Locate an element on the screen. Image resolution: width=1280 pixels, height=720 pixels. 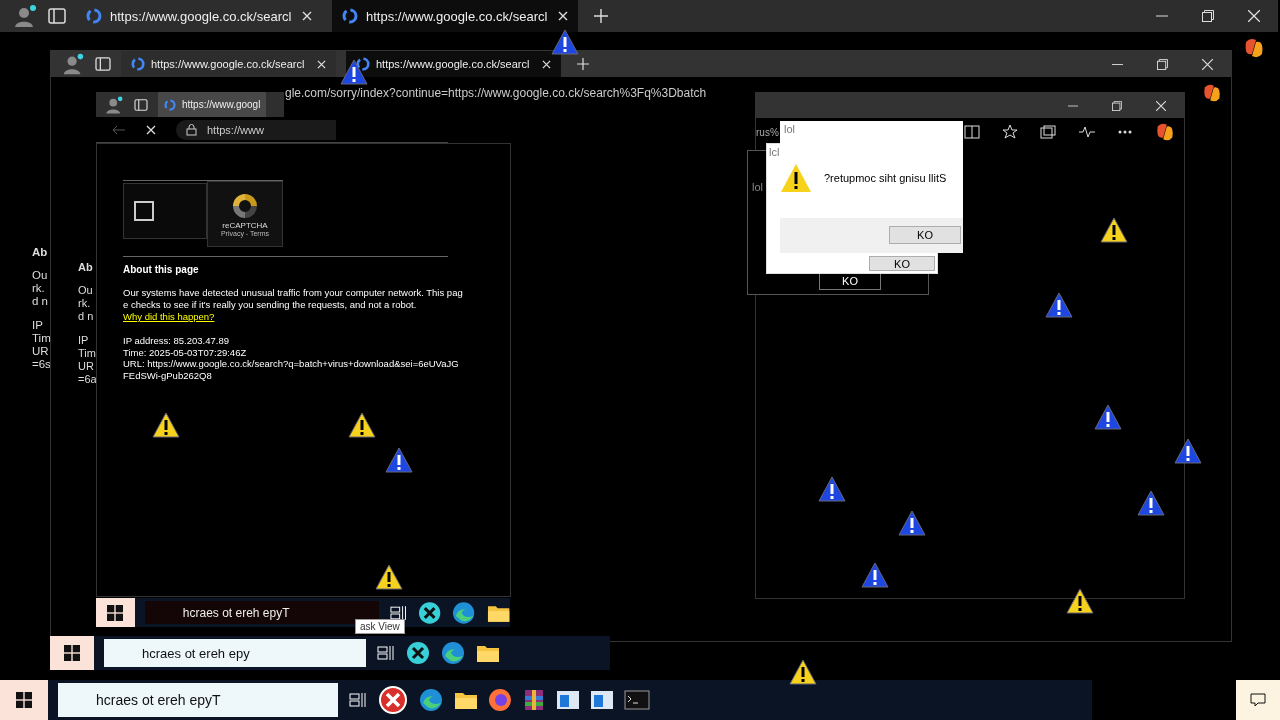
explanation-paragraph: Our systems have detected unusual traffic from your computer network. This page checks to see if it's really you sending the requests, and not a robot. Why did this happen? is located at coordinates (293, 305).